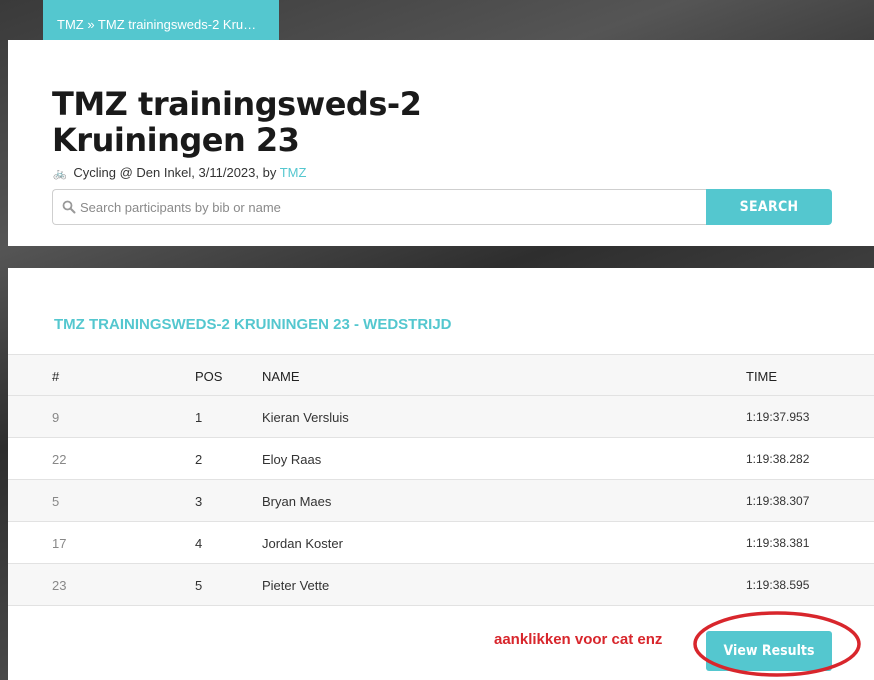 The image size is (874, 680). What do you see at coordinates (769, 651) in the screenshot?
I see `view-results-button: View Results` at bounding box center [769, 651].